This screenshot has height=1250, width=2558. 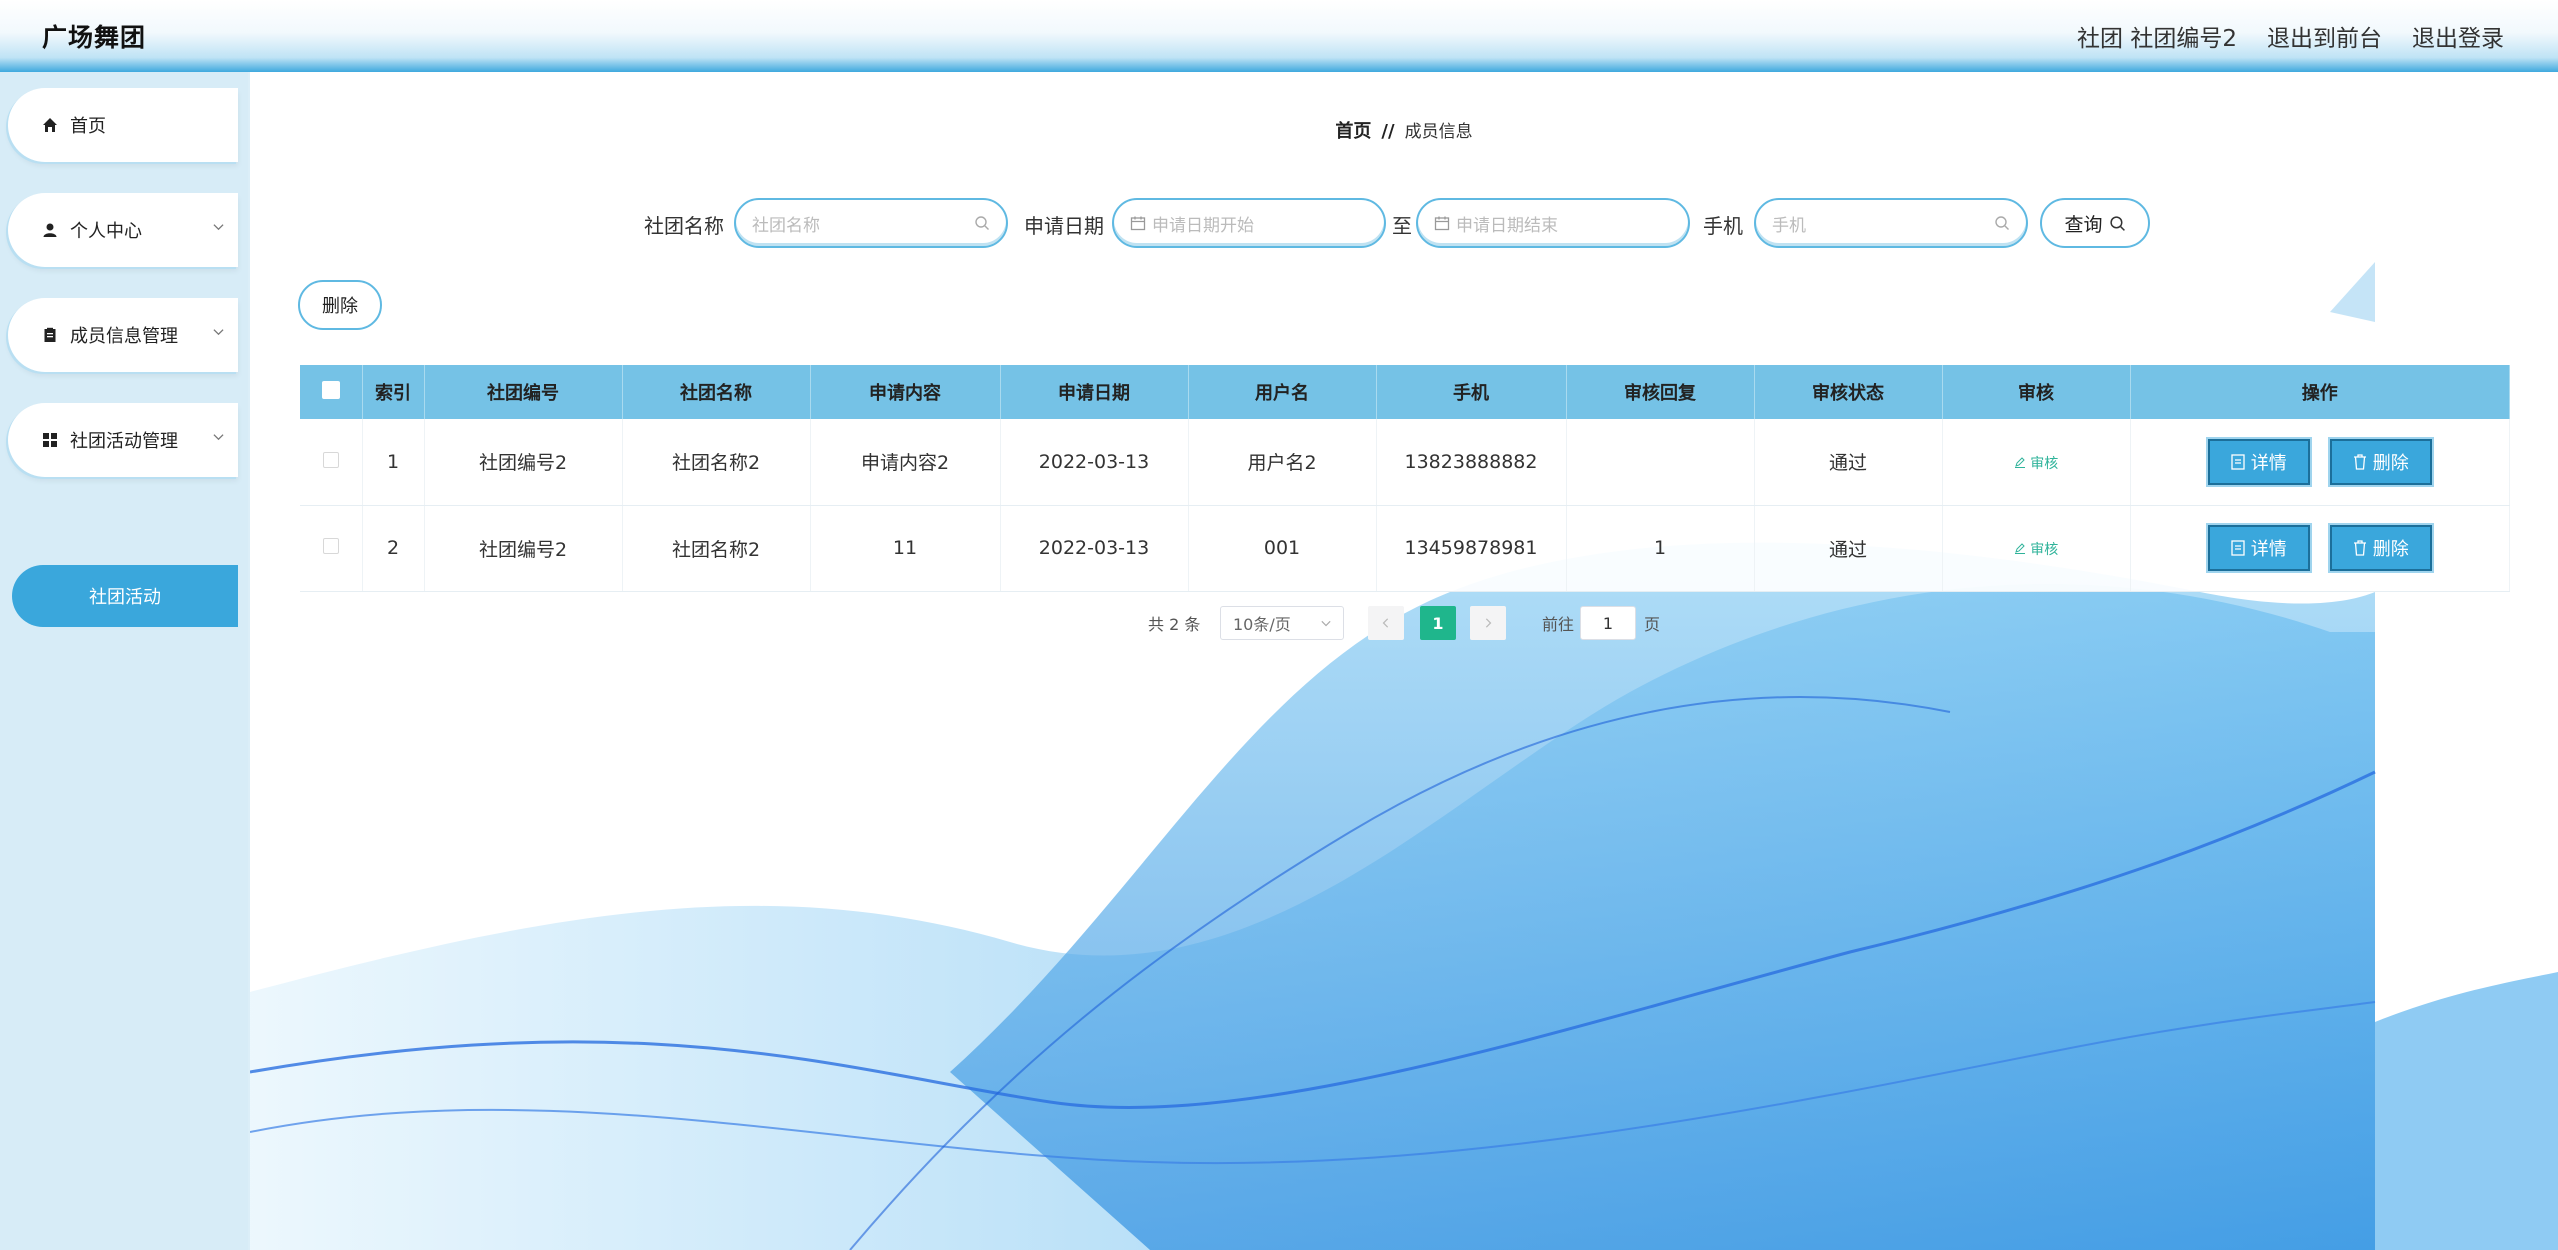 I want to click on query-button-label: 查询, so click(x=2083, y=224).